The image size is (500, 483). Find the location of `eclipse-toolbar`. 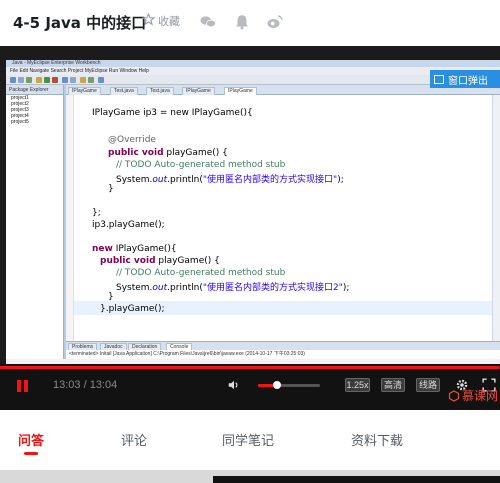

eclipse-toolbar is located at coordinates (253, 80).